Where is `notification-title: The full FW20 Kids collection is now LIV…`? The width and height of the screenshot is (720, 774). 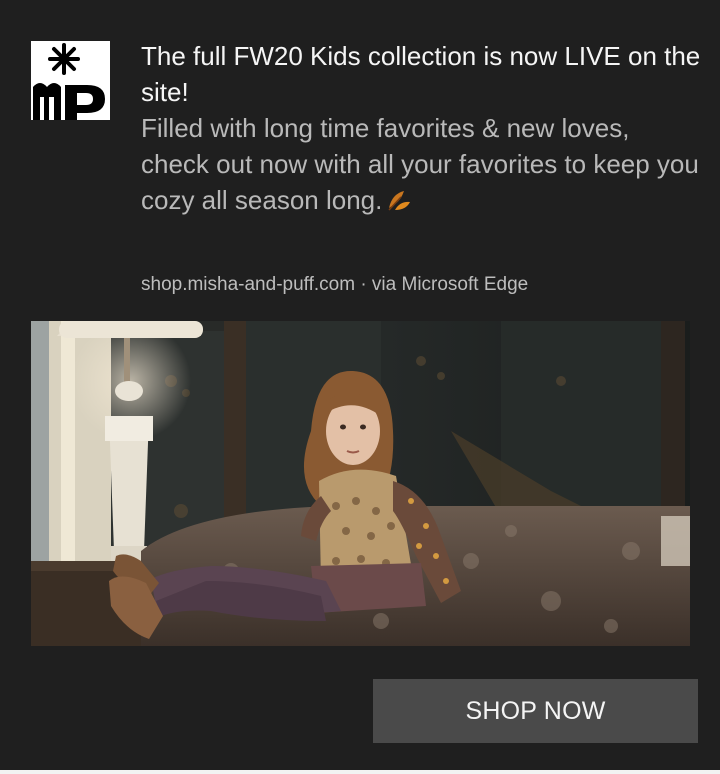 notification-title: The full FW20 Kids collection is now LIV… is located at coordinates (421, 74).